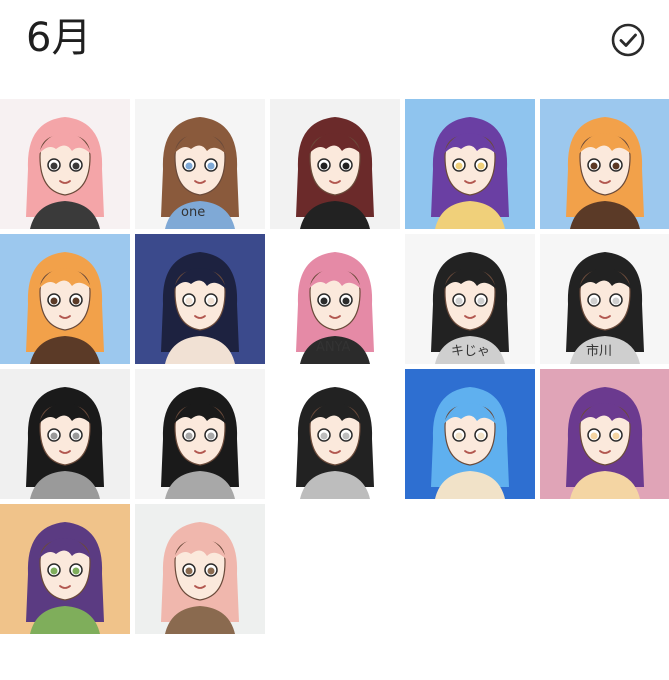 This screenshot has width=669, height=680. I want to click on photo-thumbnail: one, so click(200, 164).